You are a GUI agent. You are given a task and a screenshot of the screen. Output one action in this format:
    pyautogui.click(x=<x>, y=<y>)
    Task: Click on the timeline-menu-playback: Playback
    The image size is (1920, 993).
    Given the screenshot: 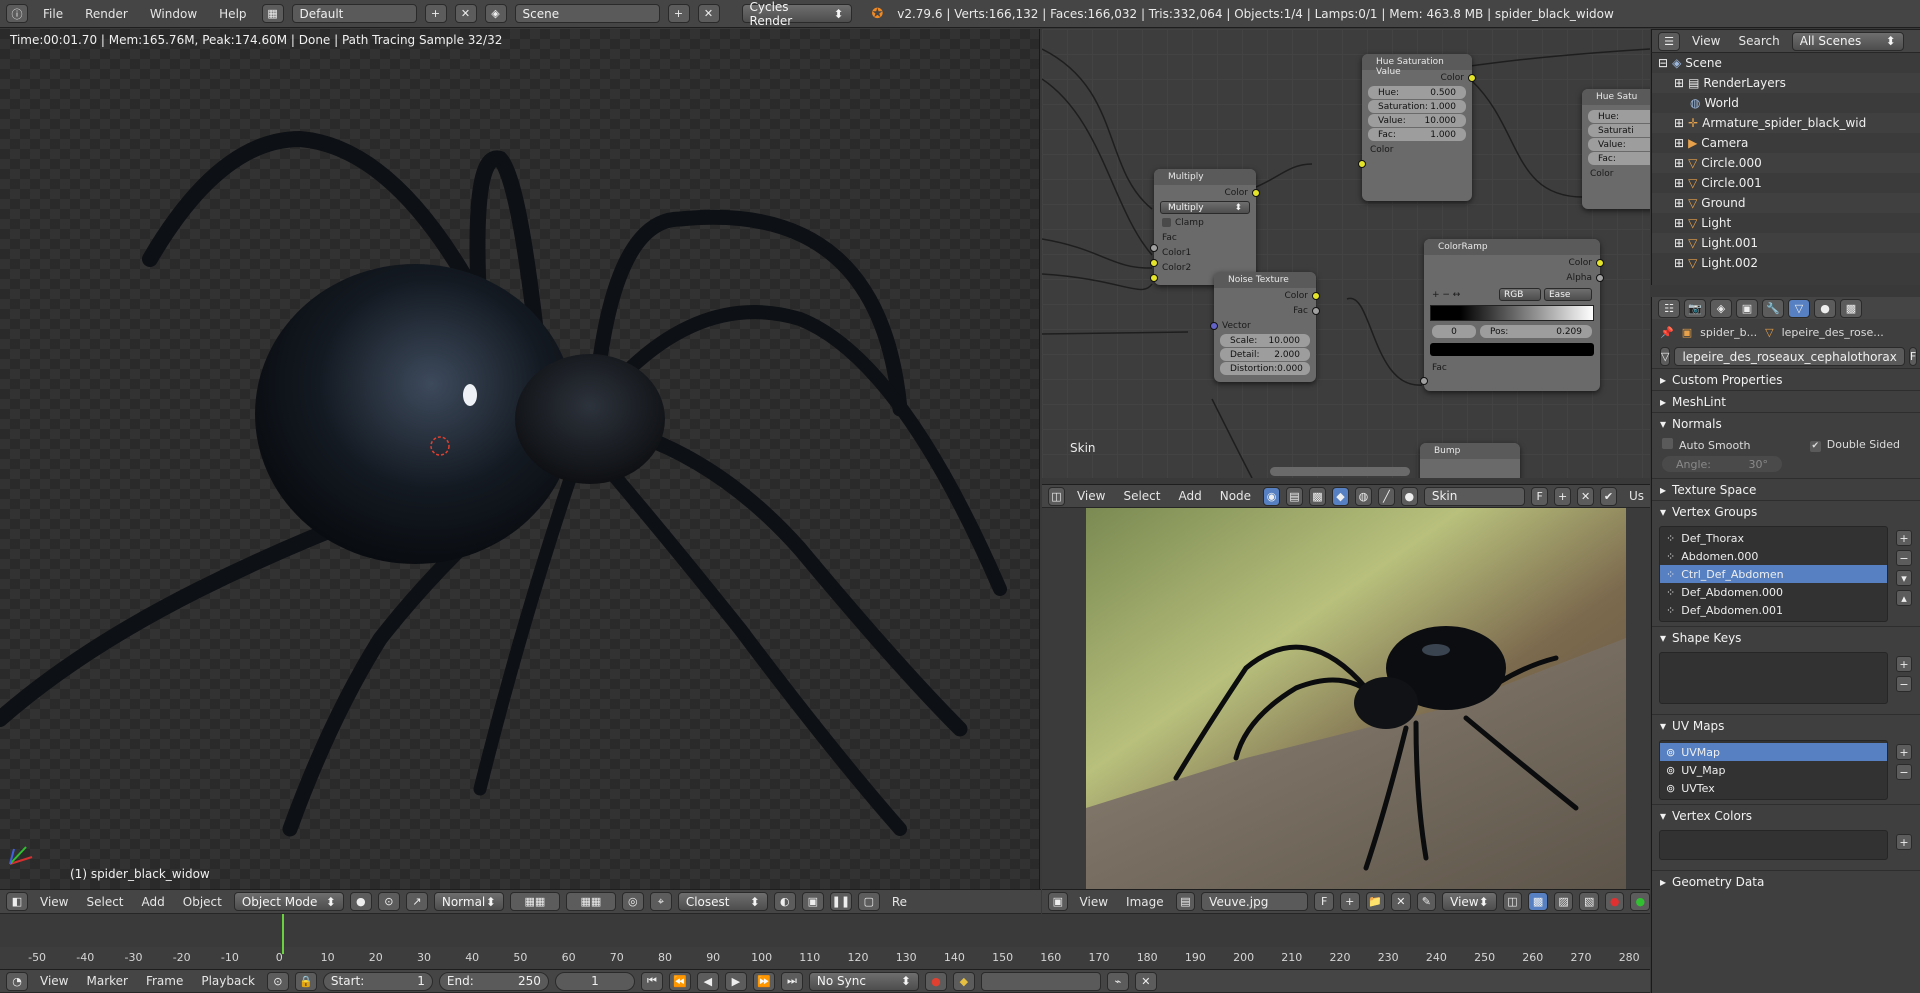 What is the action you would take?
    pyautogui.click(x=228, y=981)
    